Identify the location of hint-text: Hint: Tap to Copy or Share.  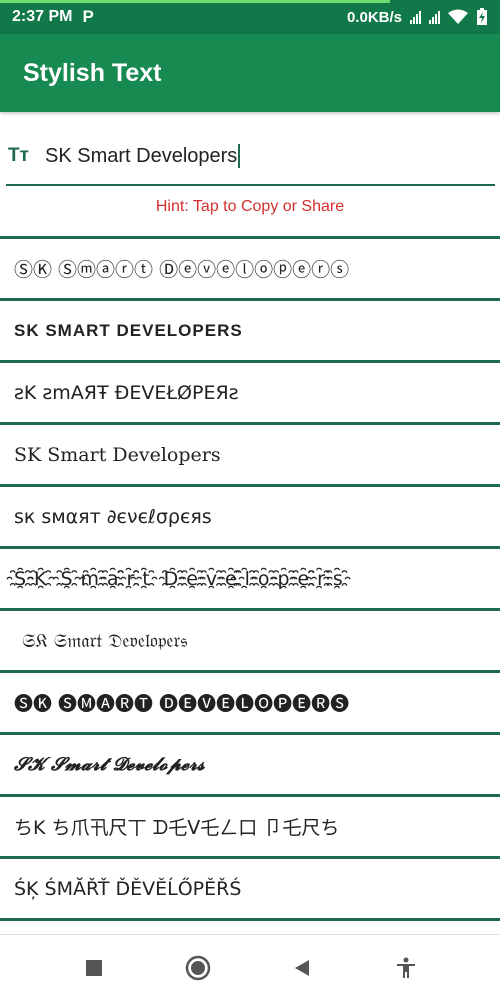
(250, 206).